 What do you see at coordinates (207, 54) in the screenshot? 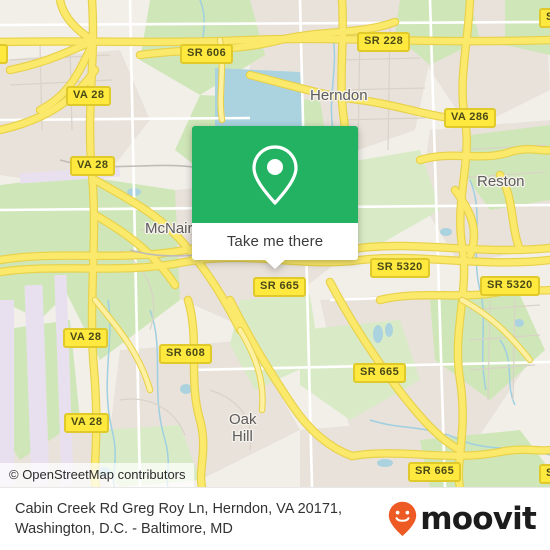
I see `road-shield: SR 606` at bounding box center [207, 54].